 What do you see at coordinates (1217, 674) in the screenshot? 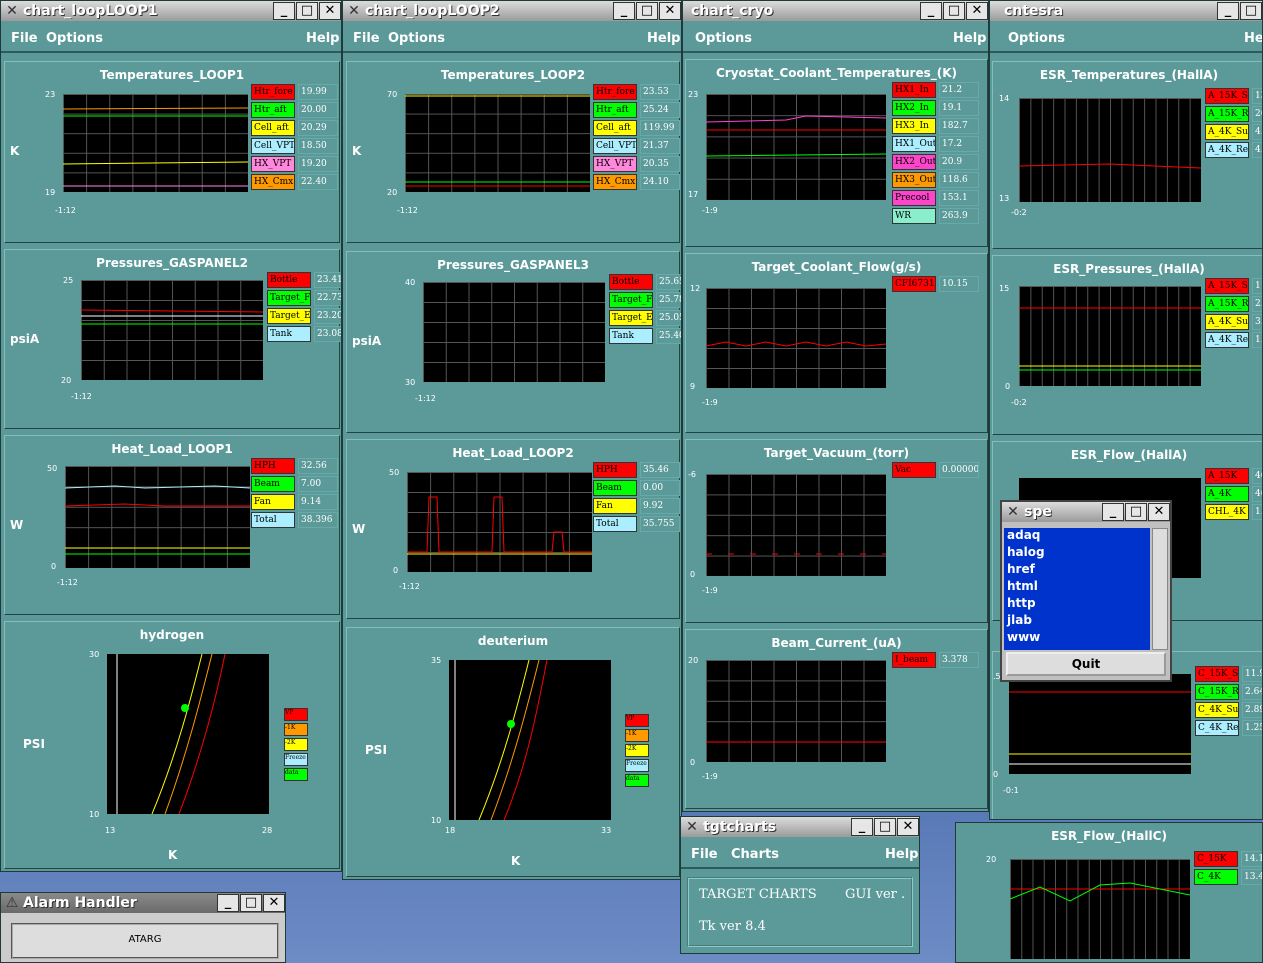
I see `legend-label: C_15K_S` at bounding box center [1217, 674].